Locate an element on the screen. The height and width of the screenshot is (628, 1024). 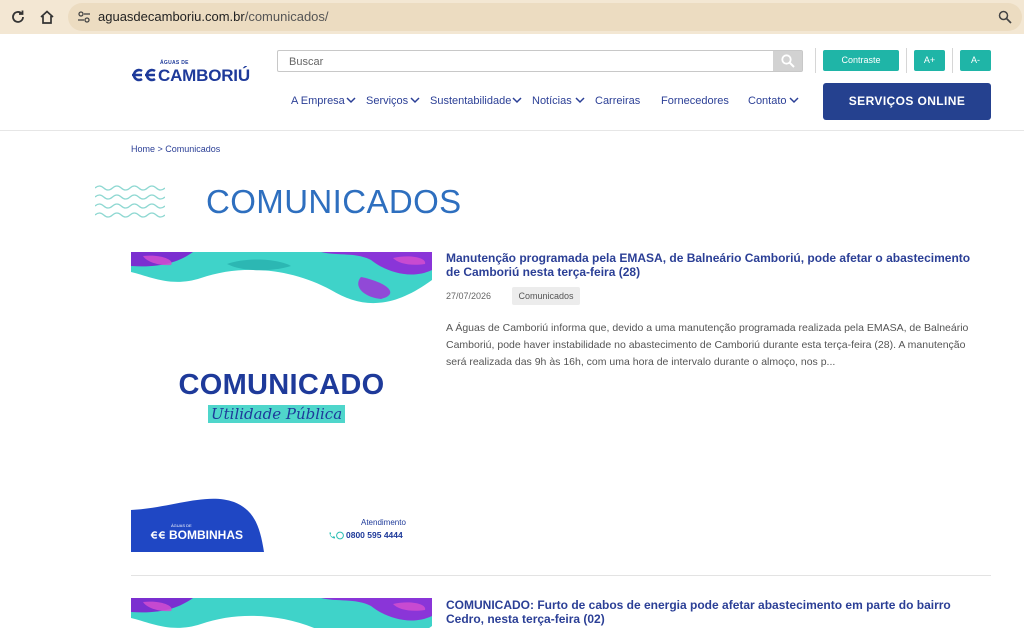
site-settings-icon is located at coordinates (84, 17).